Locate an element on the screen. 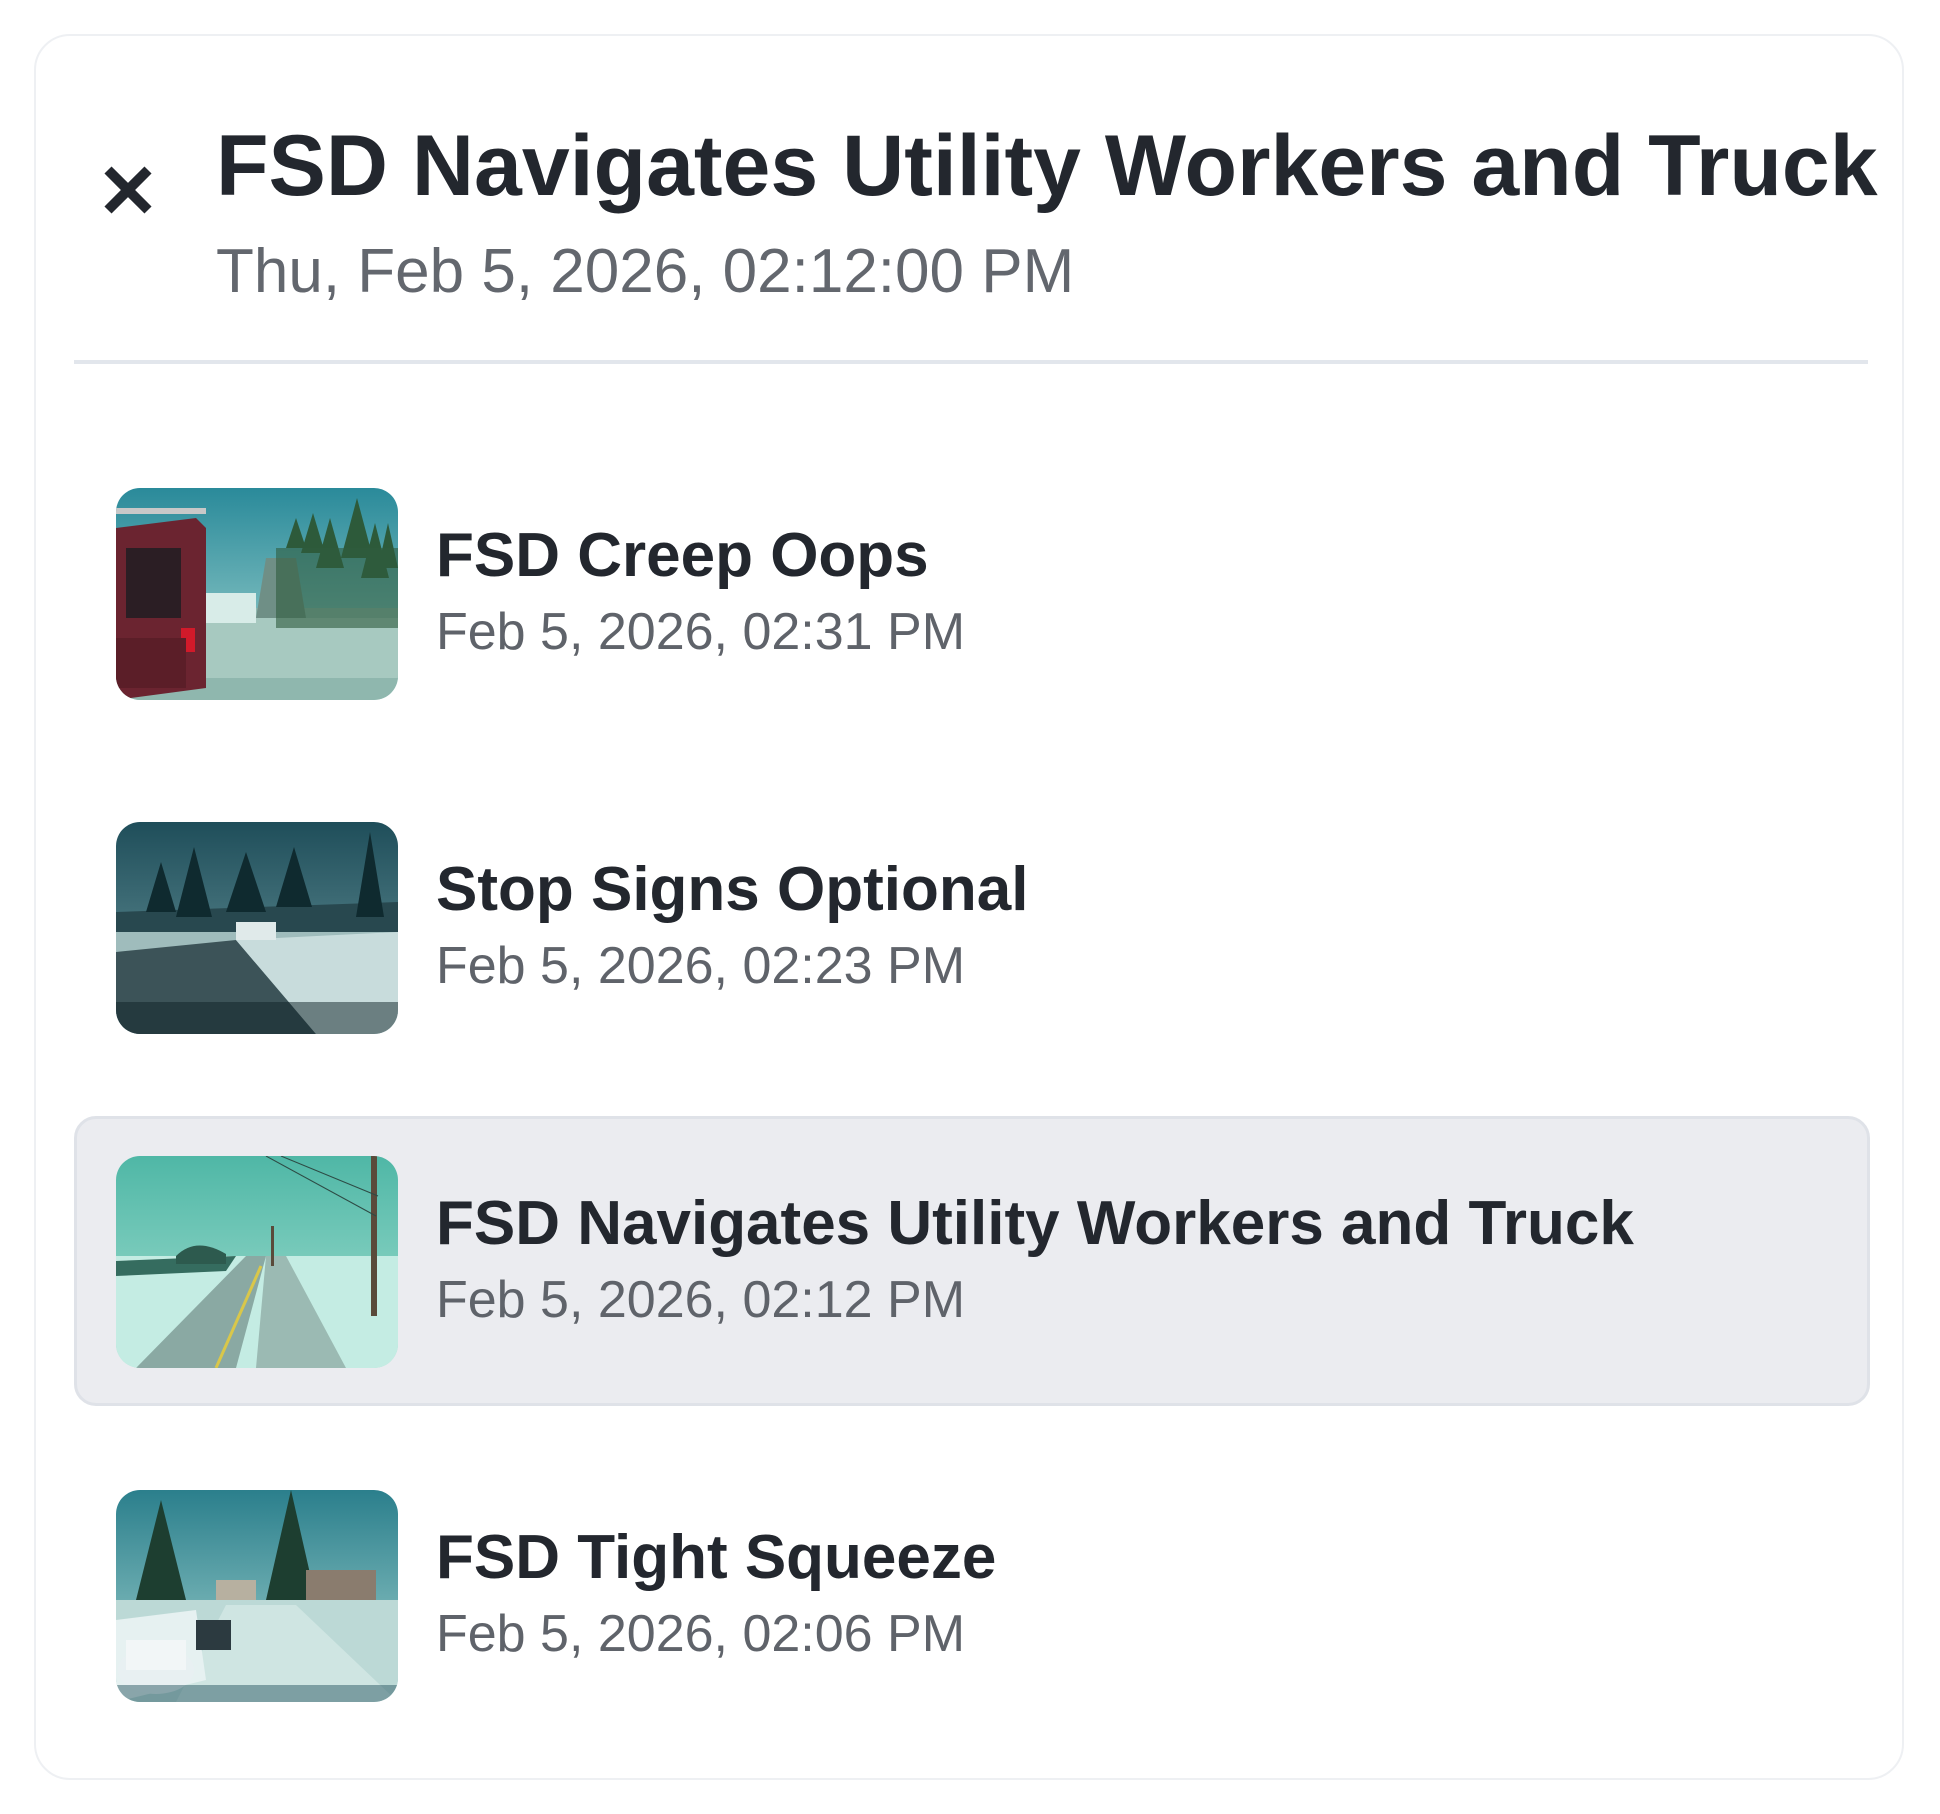 This screenshot has height=1814, width=1940. list-item: FSD Tight Squeeze Feb 5, 2026, 02:06 PM is located at coordinates (972, 1595).